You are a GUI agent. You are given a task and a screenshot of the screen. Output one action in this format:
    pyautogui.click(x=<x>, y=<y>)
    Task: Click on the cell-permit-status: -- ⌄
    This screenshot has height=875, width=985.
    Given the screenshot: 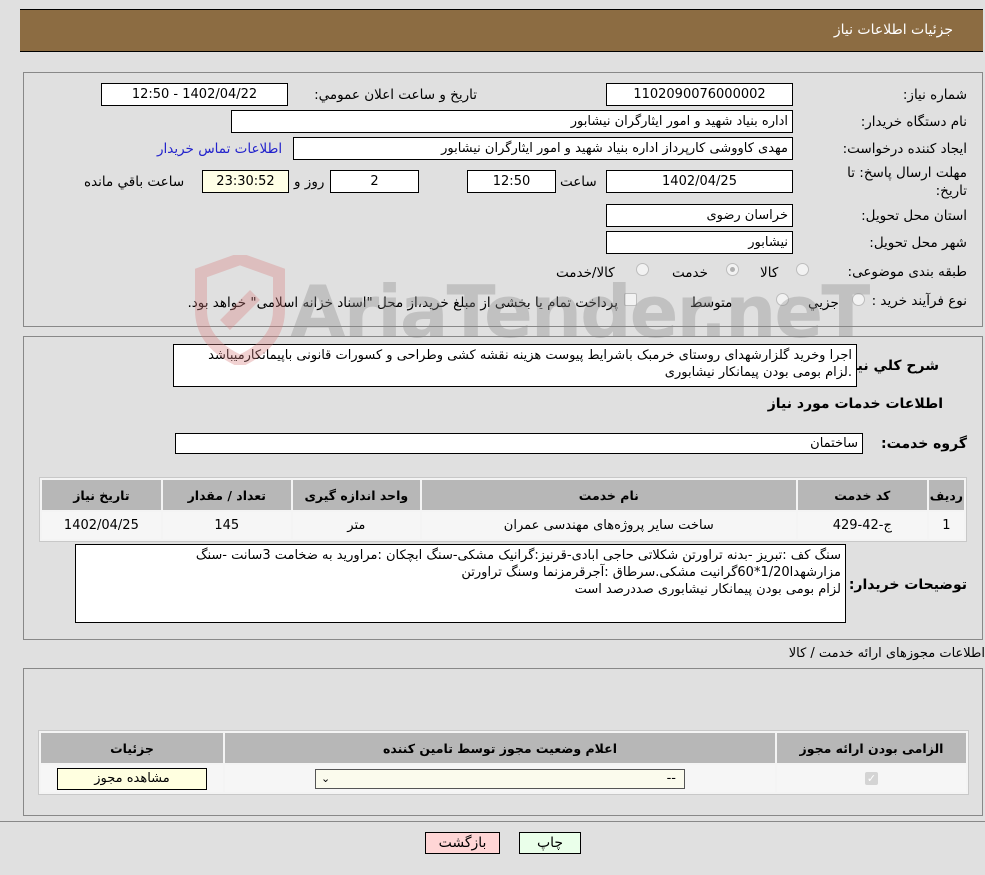 What is the action you would take?
    pyautogui.click(x=500, y=778)
    